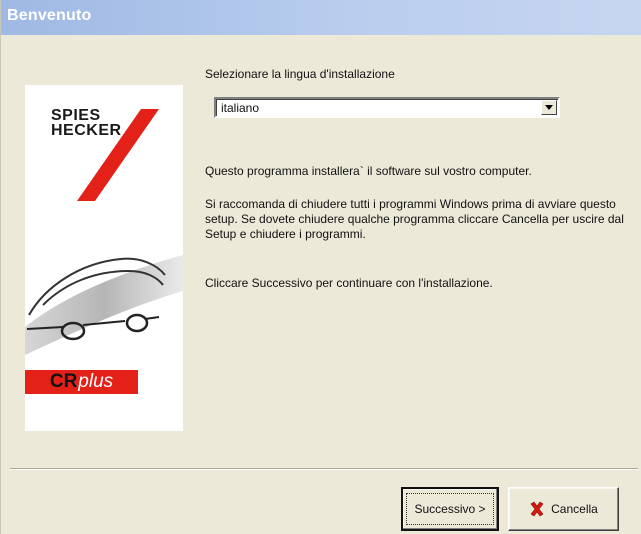 This screenshot has height=534, width=641. Describe the element at coordinates (574, 509) in the screenshot. I see `cancel-button-label: Cancella` at that location.